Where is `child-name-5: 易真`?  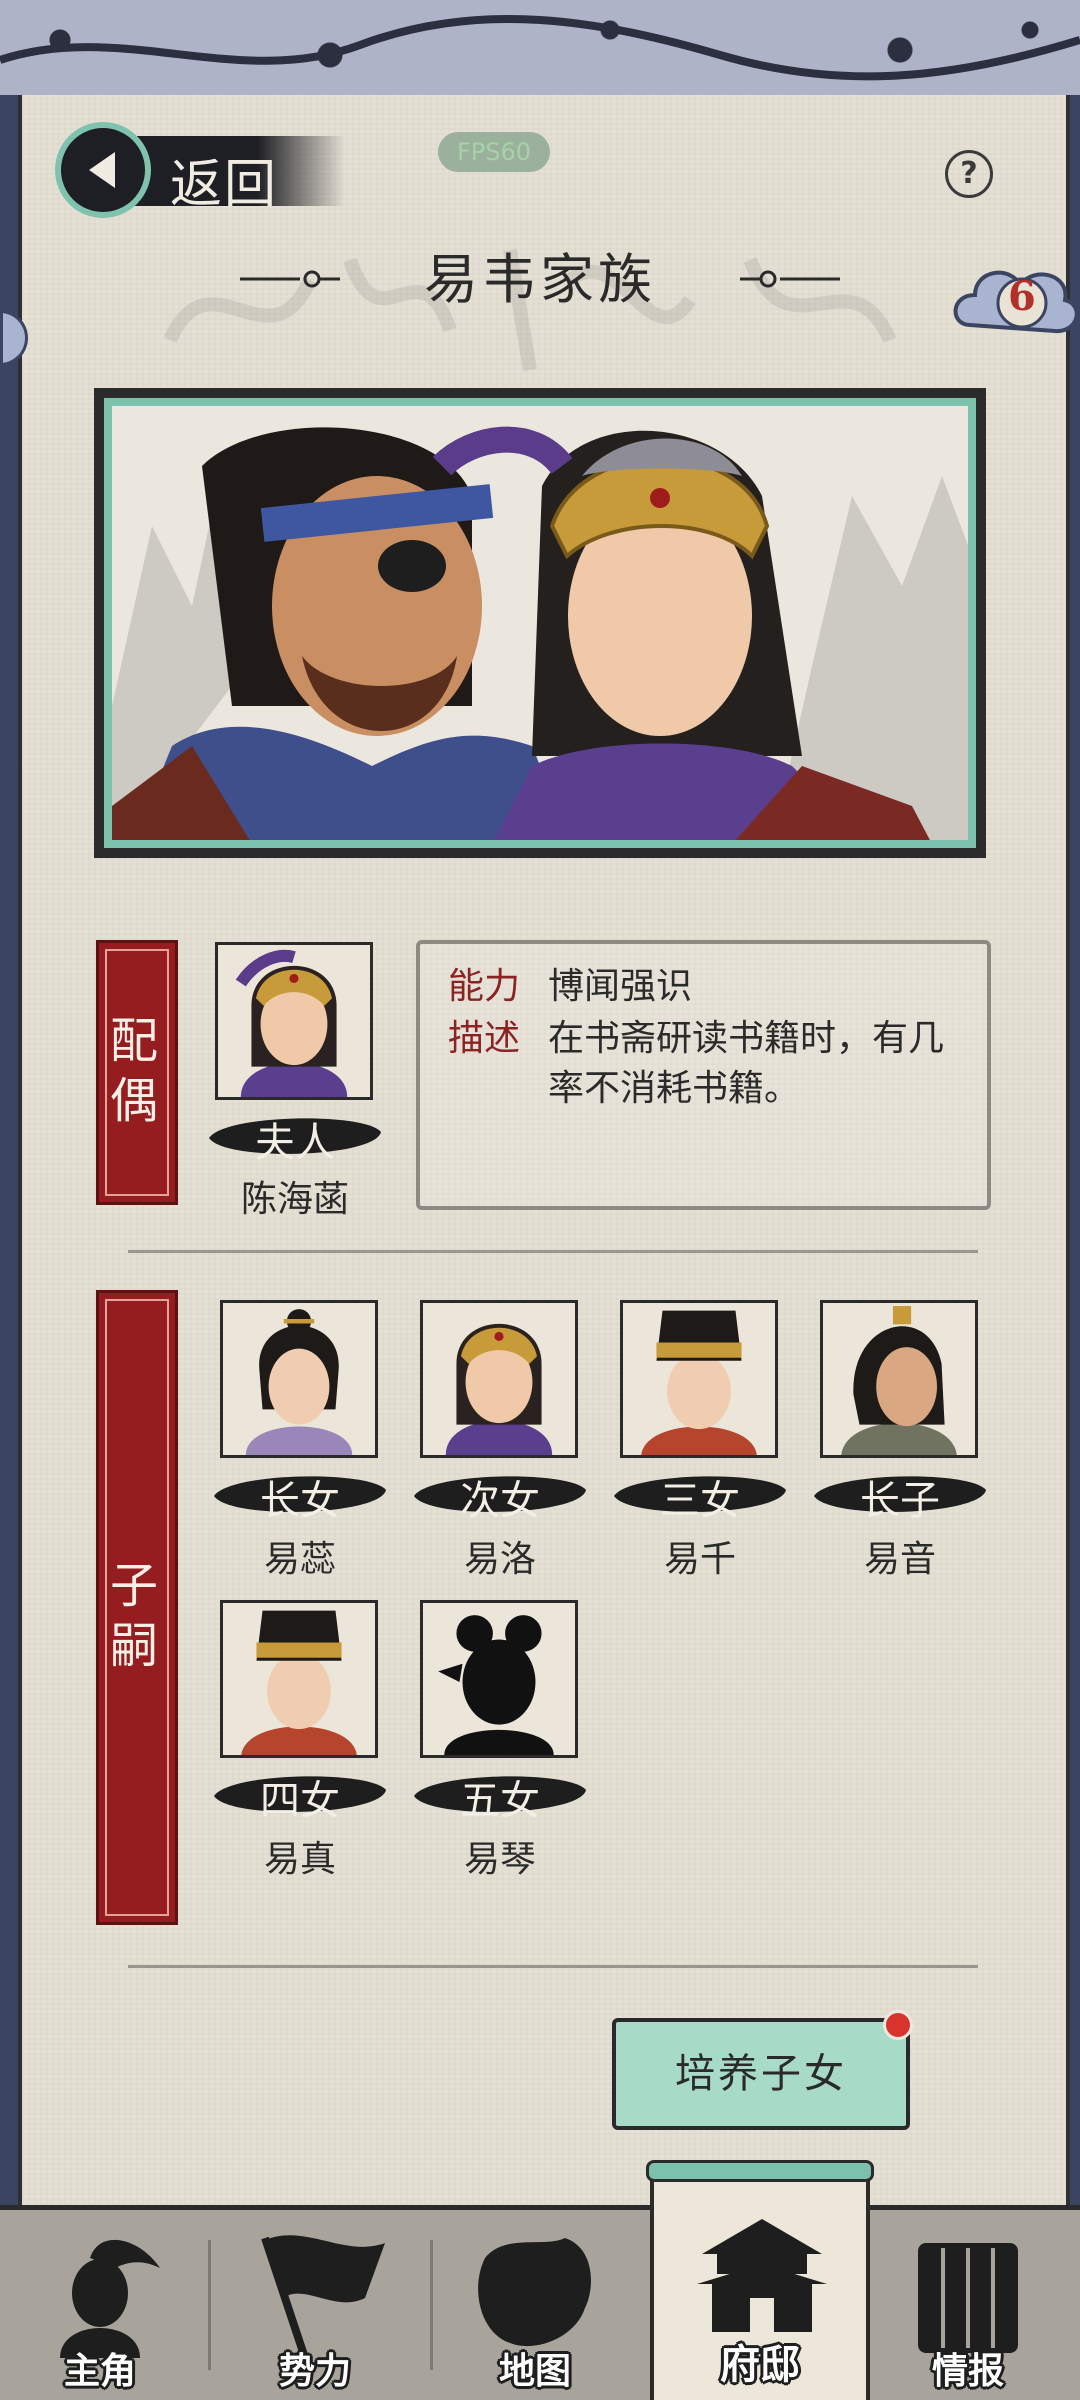
child-name-5: 易真 is located at coordinates (299, 1859).